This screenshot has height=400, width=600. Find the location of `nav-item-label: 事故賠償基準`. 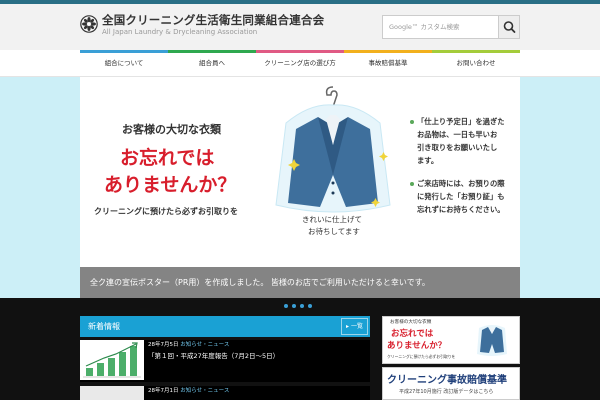

nav-item-label: 事故賠償基準 is located at coordinates (388, 63).